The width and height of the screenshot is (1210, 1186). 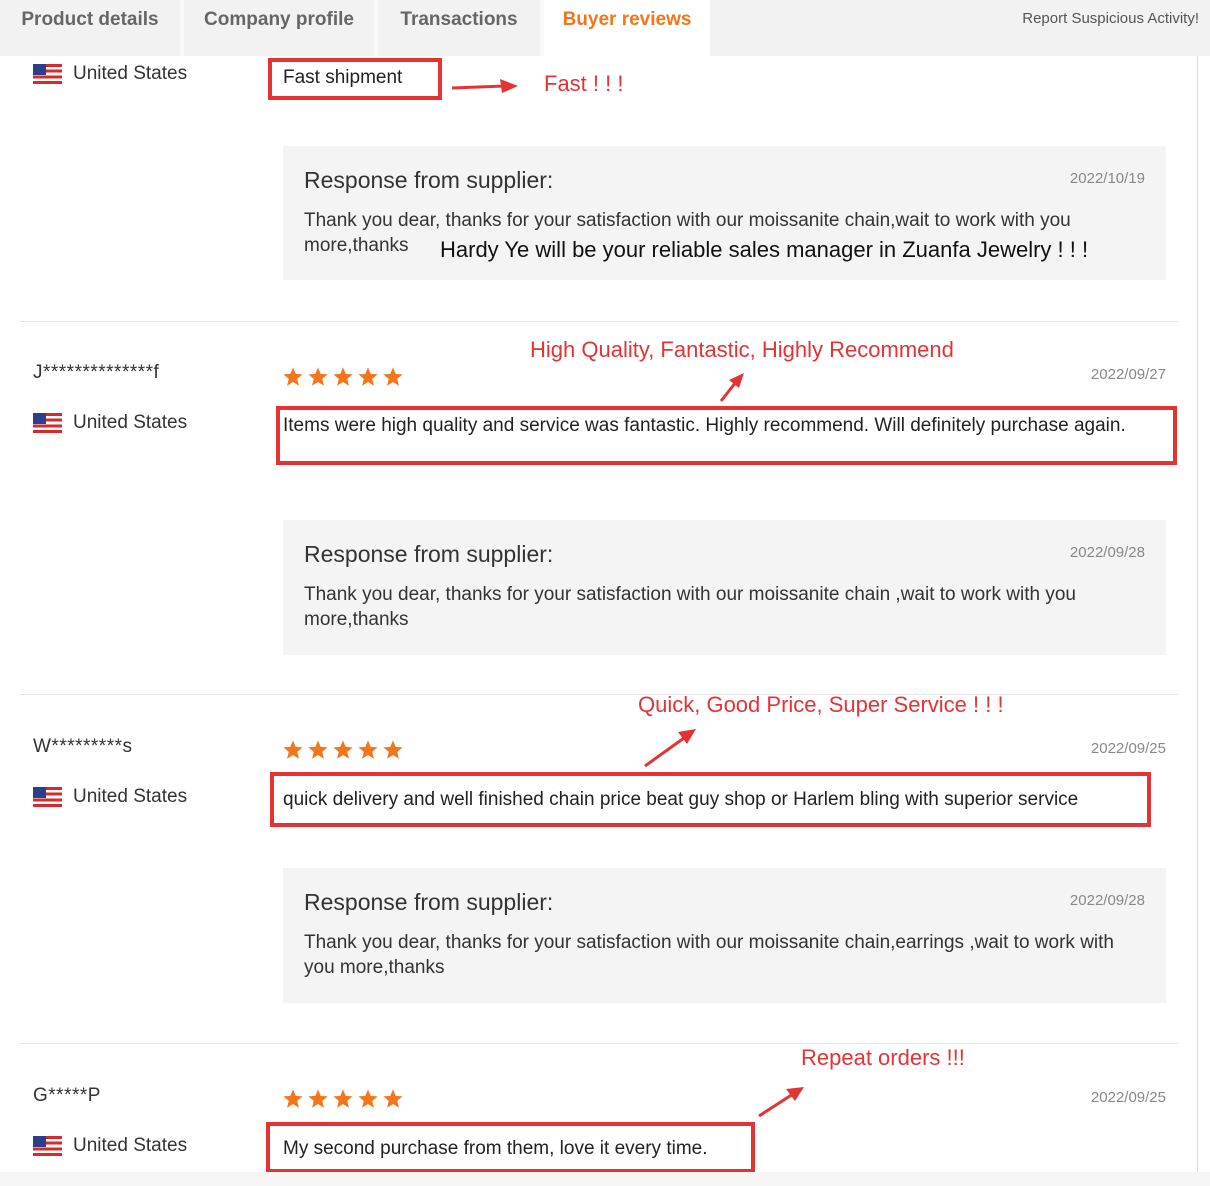 I want to click on report-suspicious-link: Report Suspicious Activity!, so click(x=1110, y=18).